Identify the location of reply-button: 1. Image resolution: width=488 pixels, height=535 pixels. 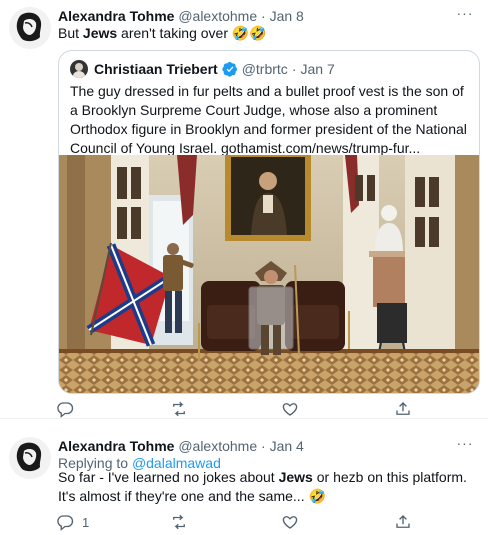
(72, 522).